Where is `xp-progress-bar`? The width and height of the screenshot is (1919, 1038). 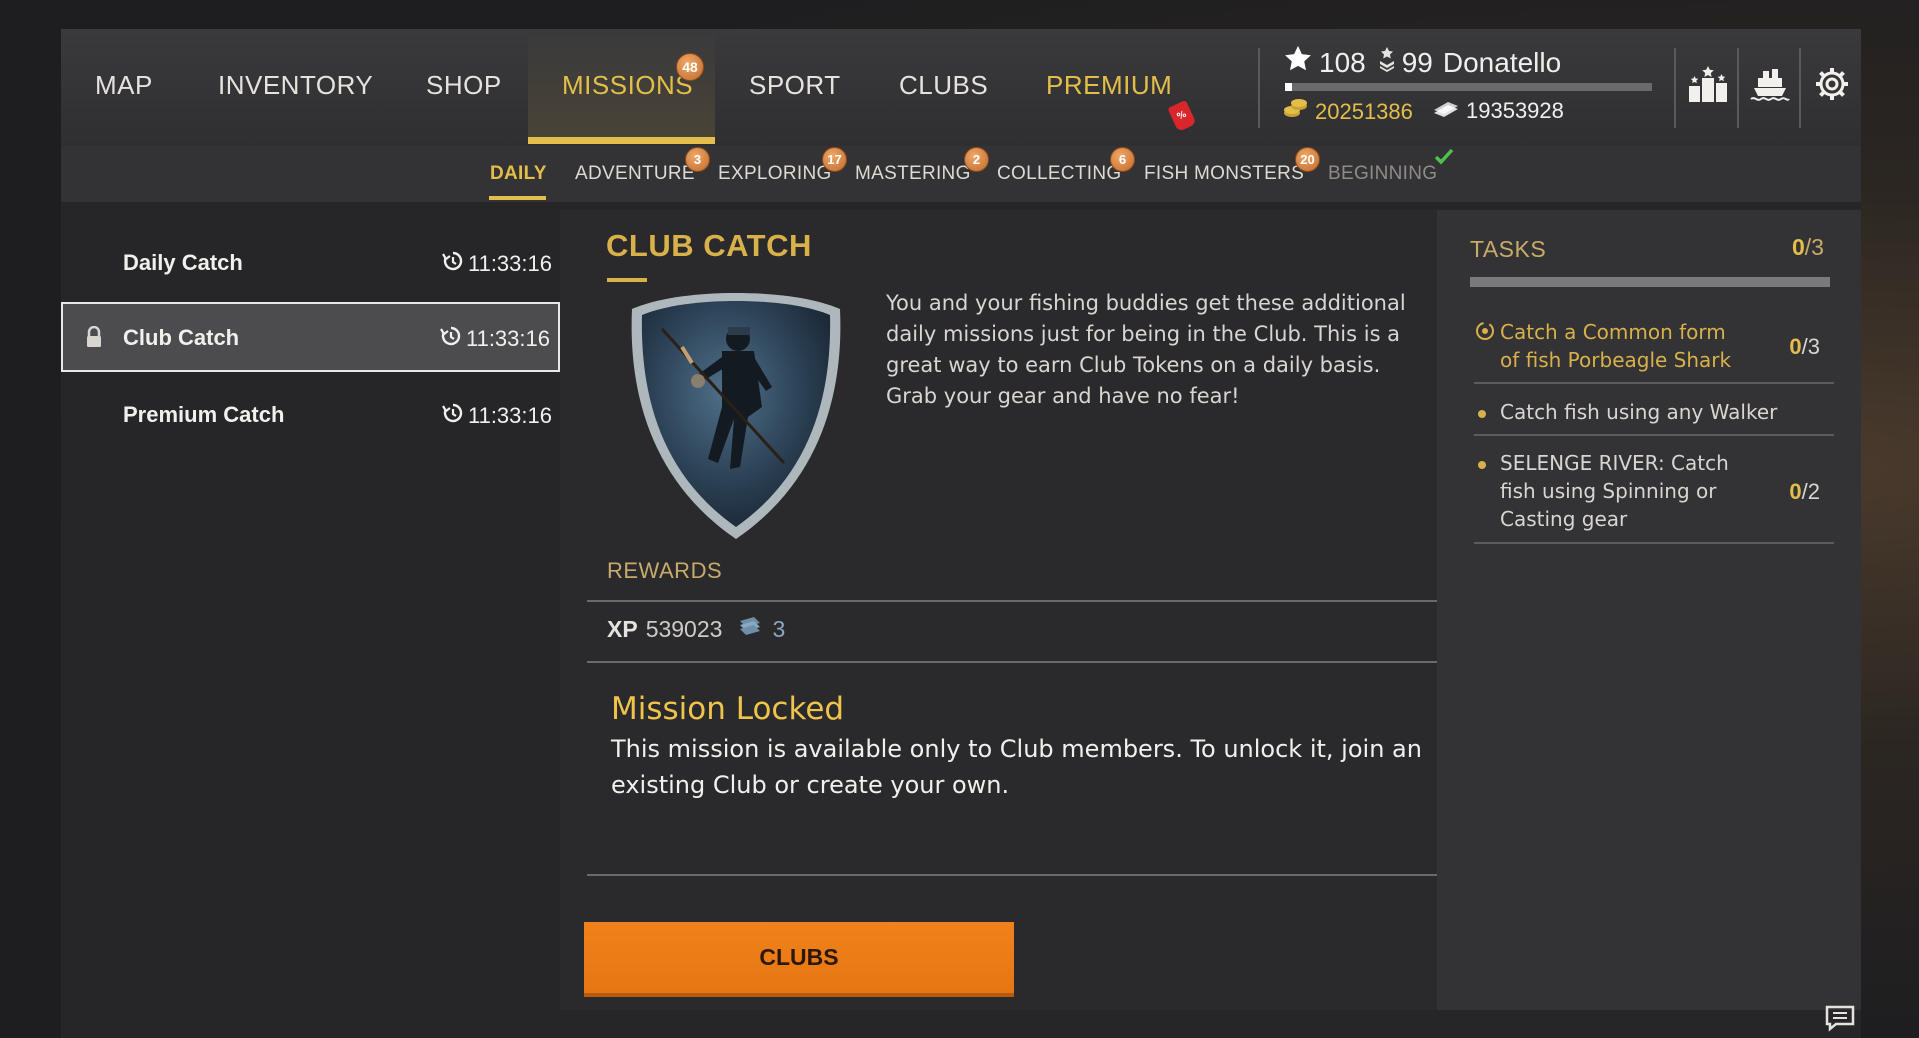
xp-progress-bar is located at coordinates (1468, 87).